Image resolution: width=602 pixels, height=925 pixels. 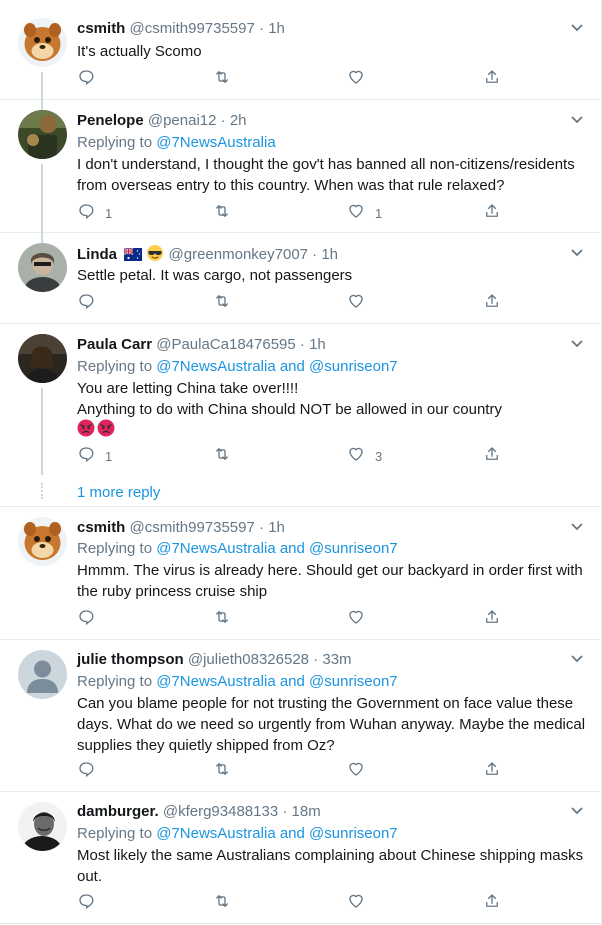 I want to click on angry-face-icon, so click(x=86, y=431).